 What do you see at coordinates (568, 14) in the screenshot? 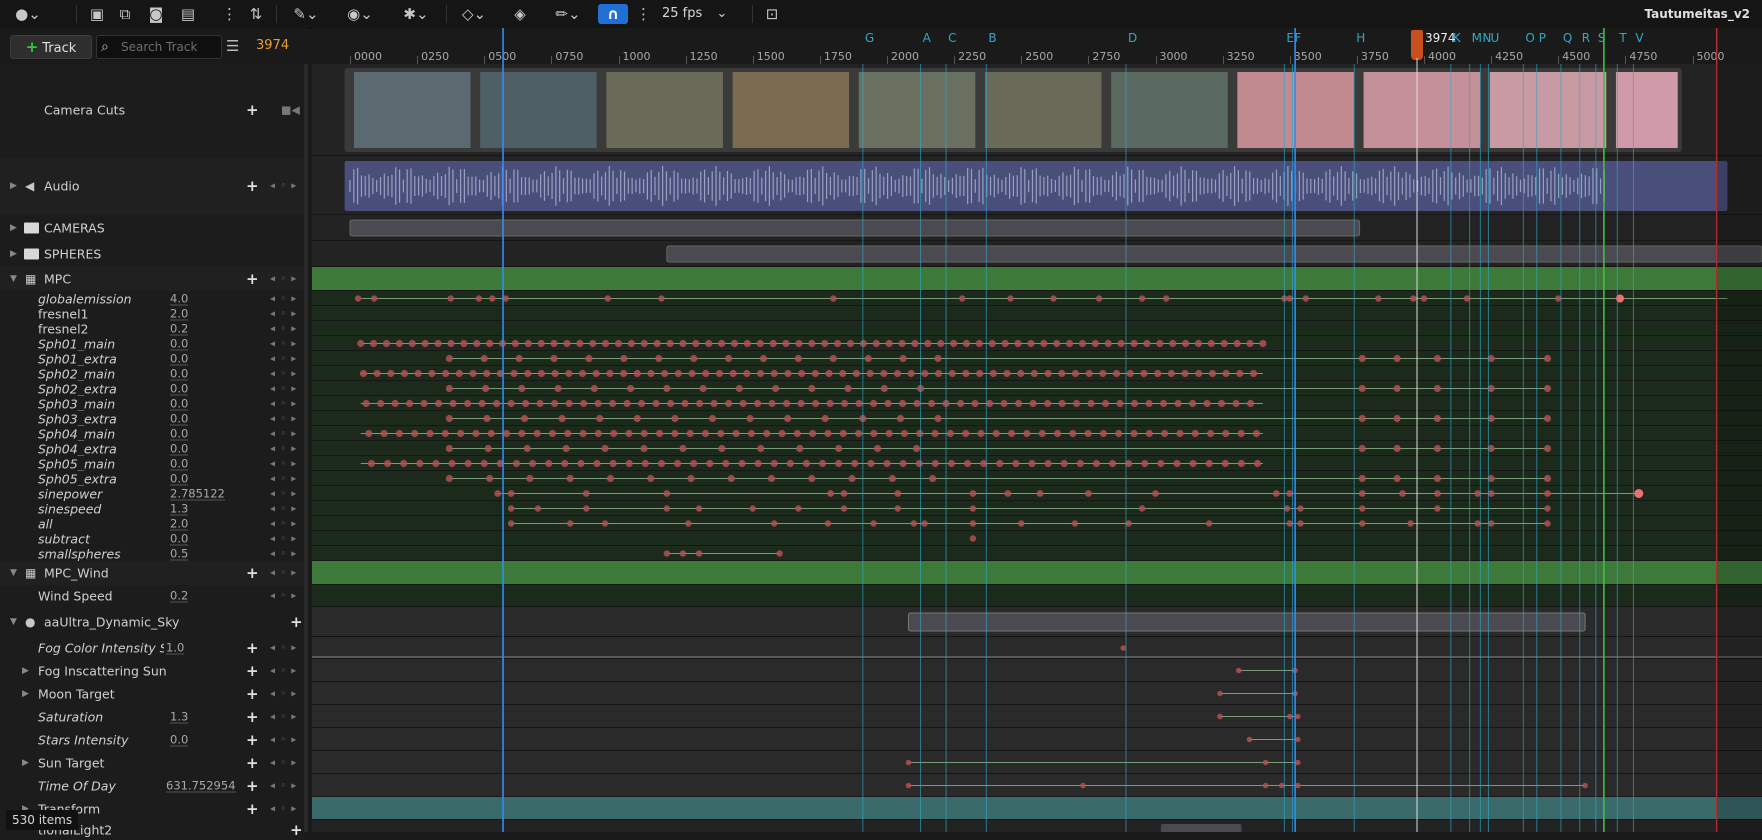
I see `brush-icon: ✏⌄` at bounding box center [568, 14].